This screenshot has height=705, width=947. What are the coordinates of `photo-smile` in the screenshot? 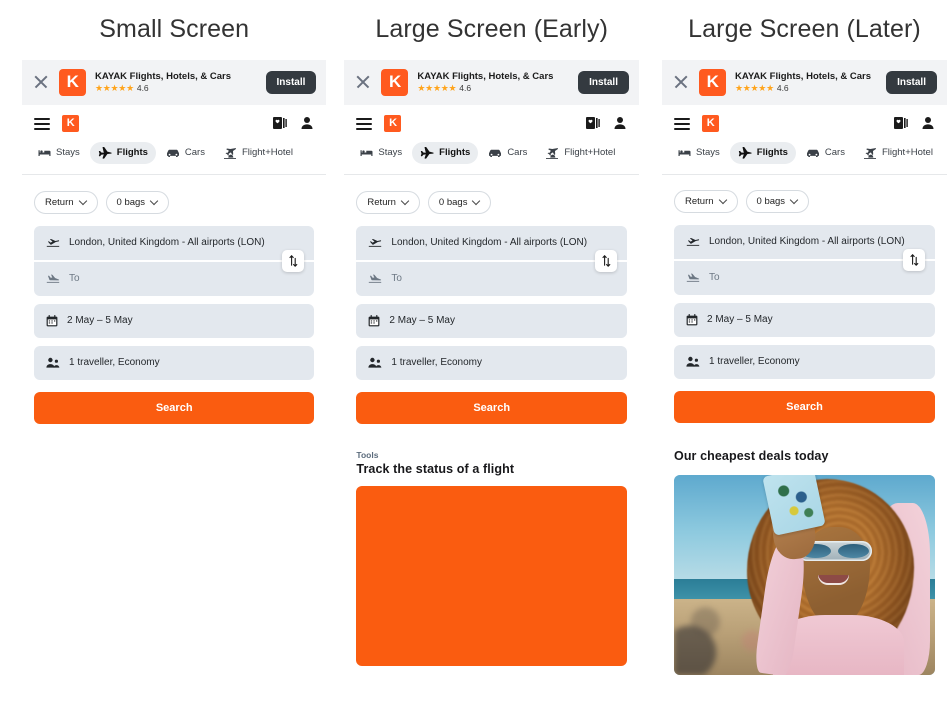 It's located at (833, 579).